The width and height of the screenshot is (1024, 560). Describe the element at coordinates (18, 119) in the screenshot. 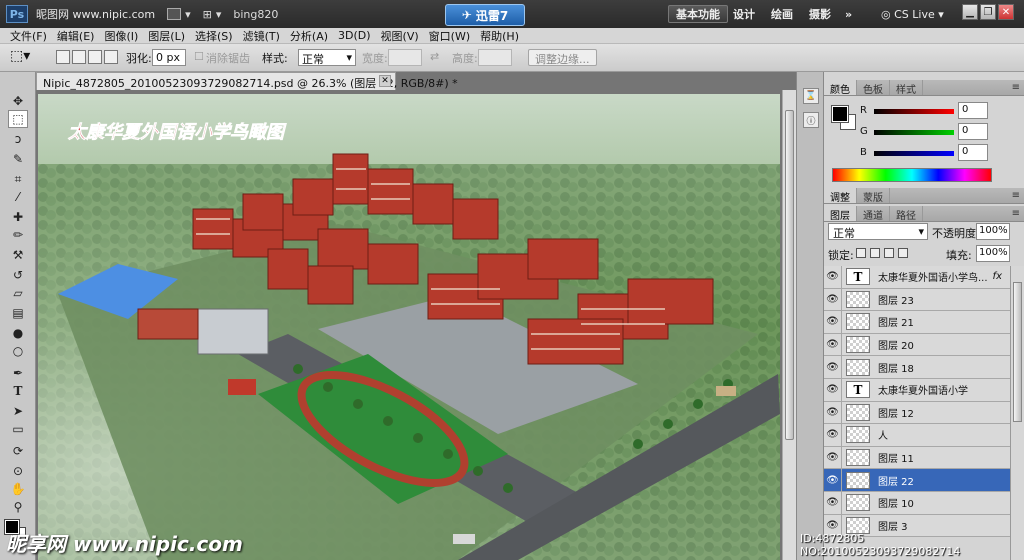

I see `marquee-tool-icon: ⬚` at that location.